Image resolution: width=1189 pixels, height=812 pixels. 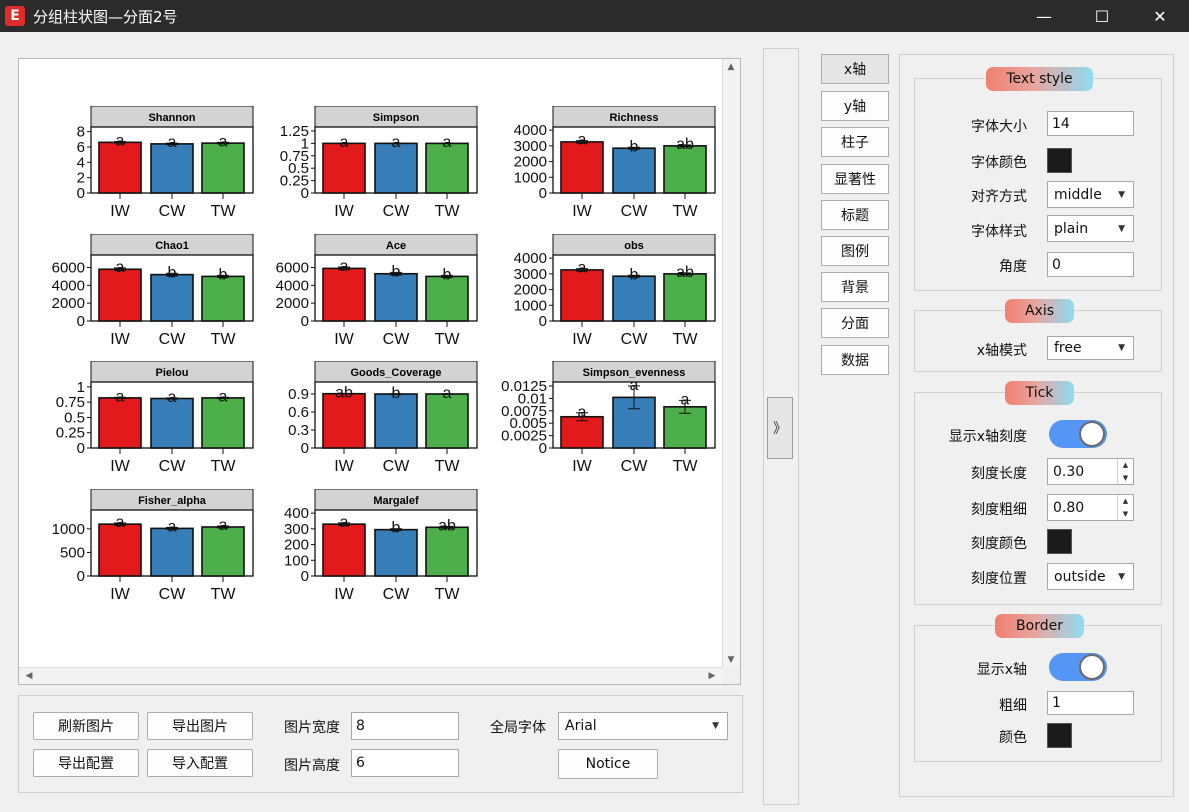 What do you see at coordinates (999, 544) in the screenshot?
I see `tick-color-label: 刻度颜色` at bounding box center [999, 544].